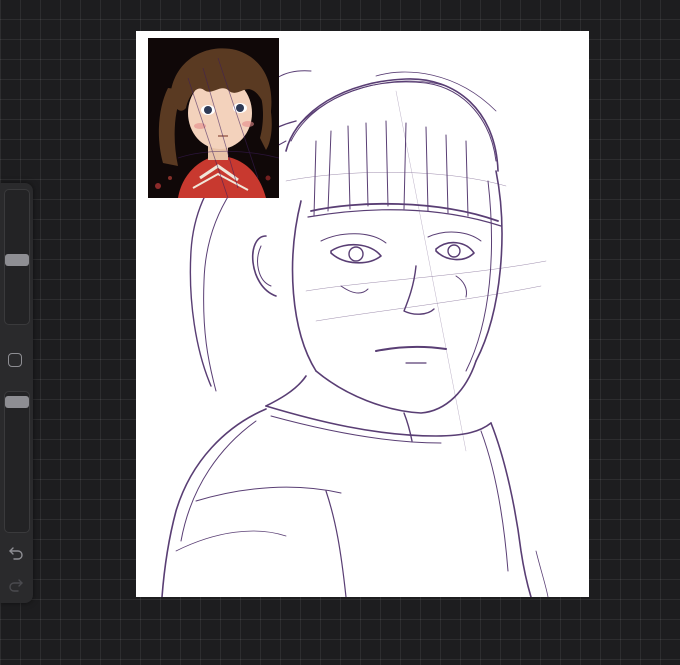 The width and height of the screenshot is (680, 665). I want to click on reference-image, so click(213, 118).